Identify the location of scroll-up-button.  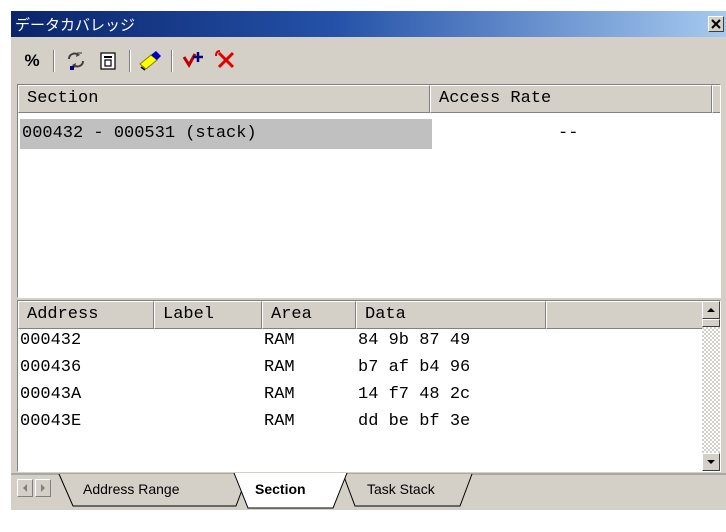
(711, 310).